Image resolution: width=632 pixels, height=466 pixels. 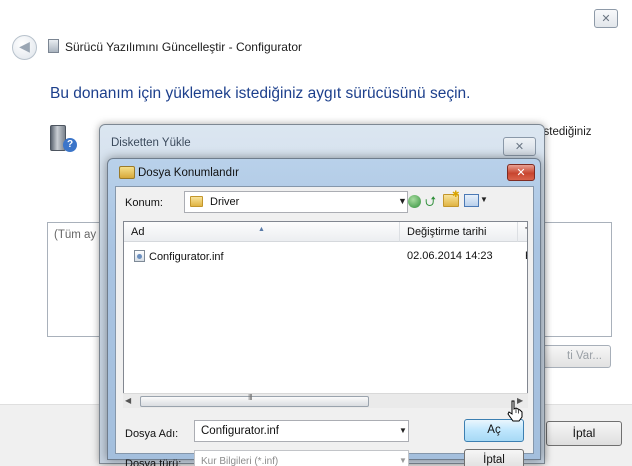 I want to click on hand-cursor-icon, so click(x=515, y=411).